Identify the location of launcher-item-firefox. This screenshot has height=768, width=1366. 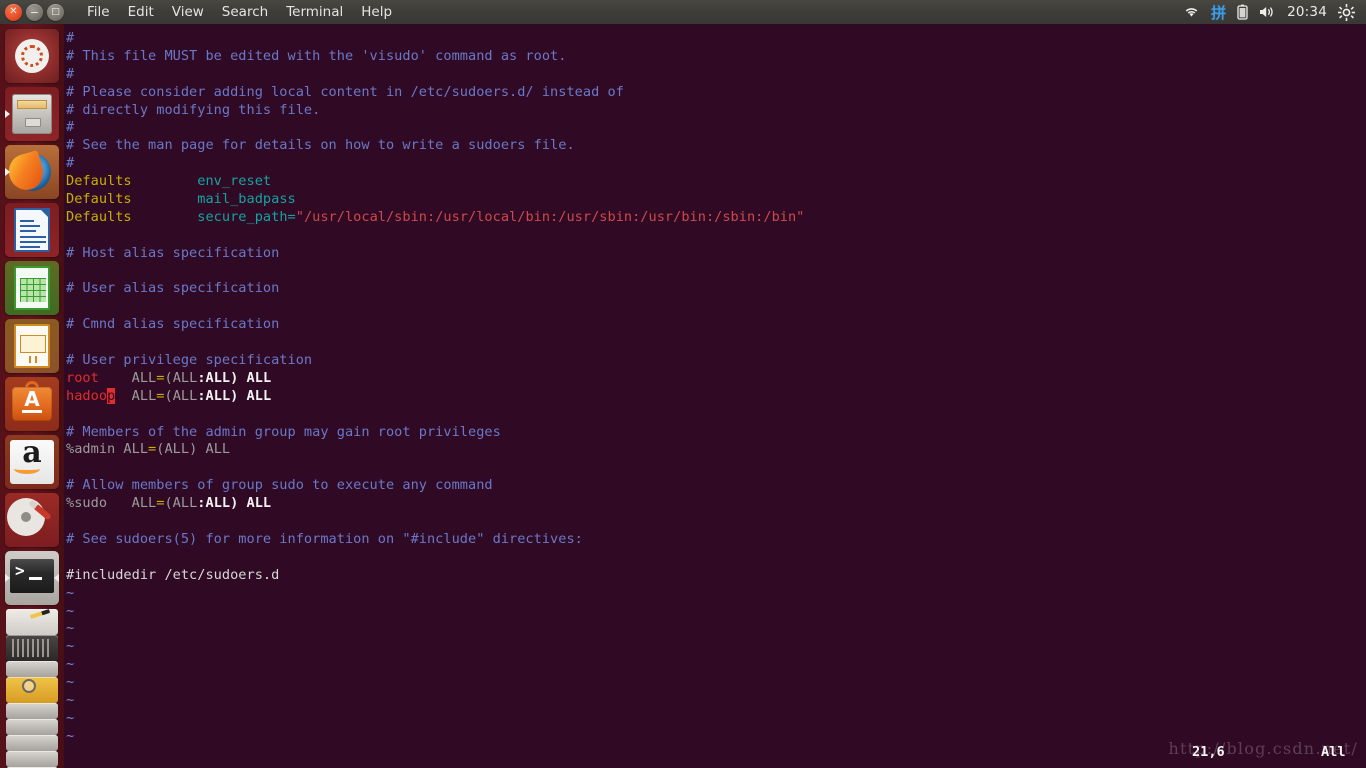
(32, 172).